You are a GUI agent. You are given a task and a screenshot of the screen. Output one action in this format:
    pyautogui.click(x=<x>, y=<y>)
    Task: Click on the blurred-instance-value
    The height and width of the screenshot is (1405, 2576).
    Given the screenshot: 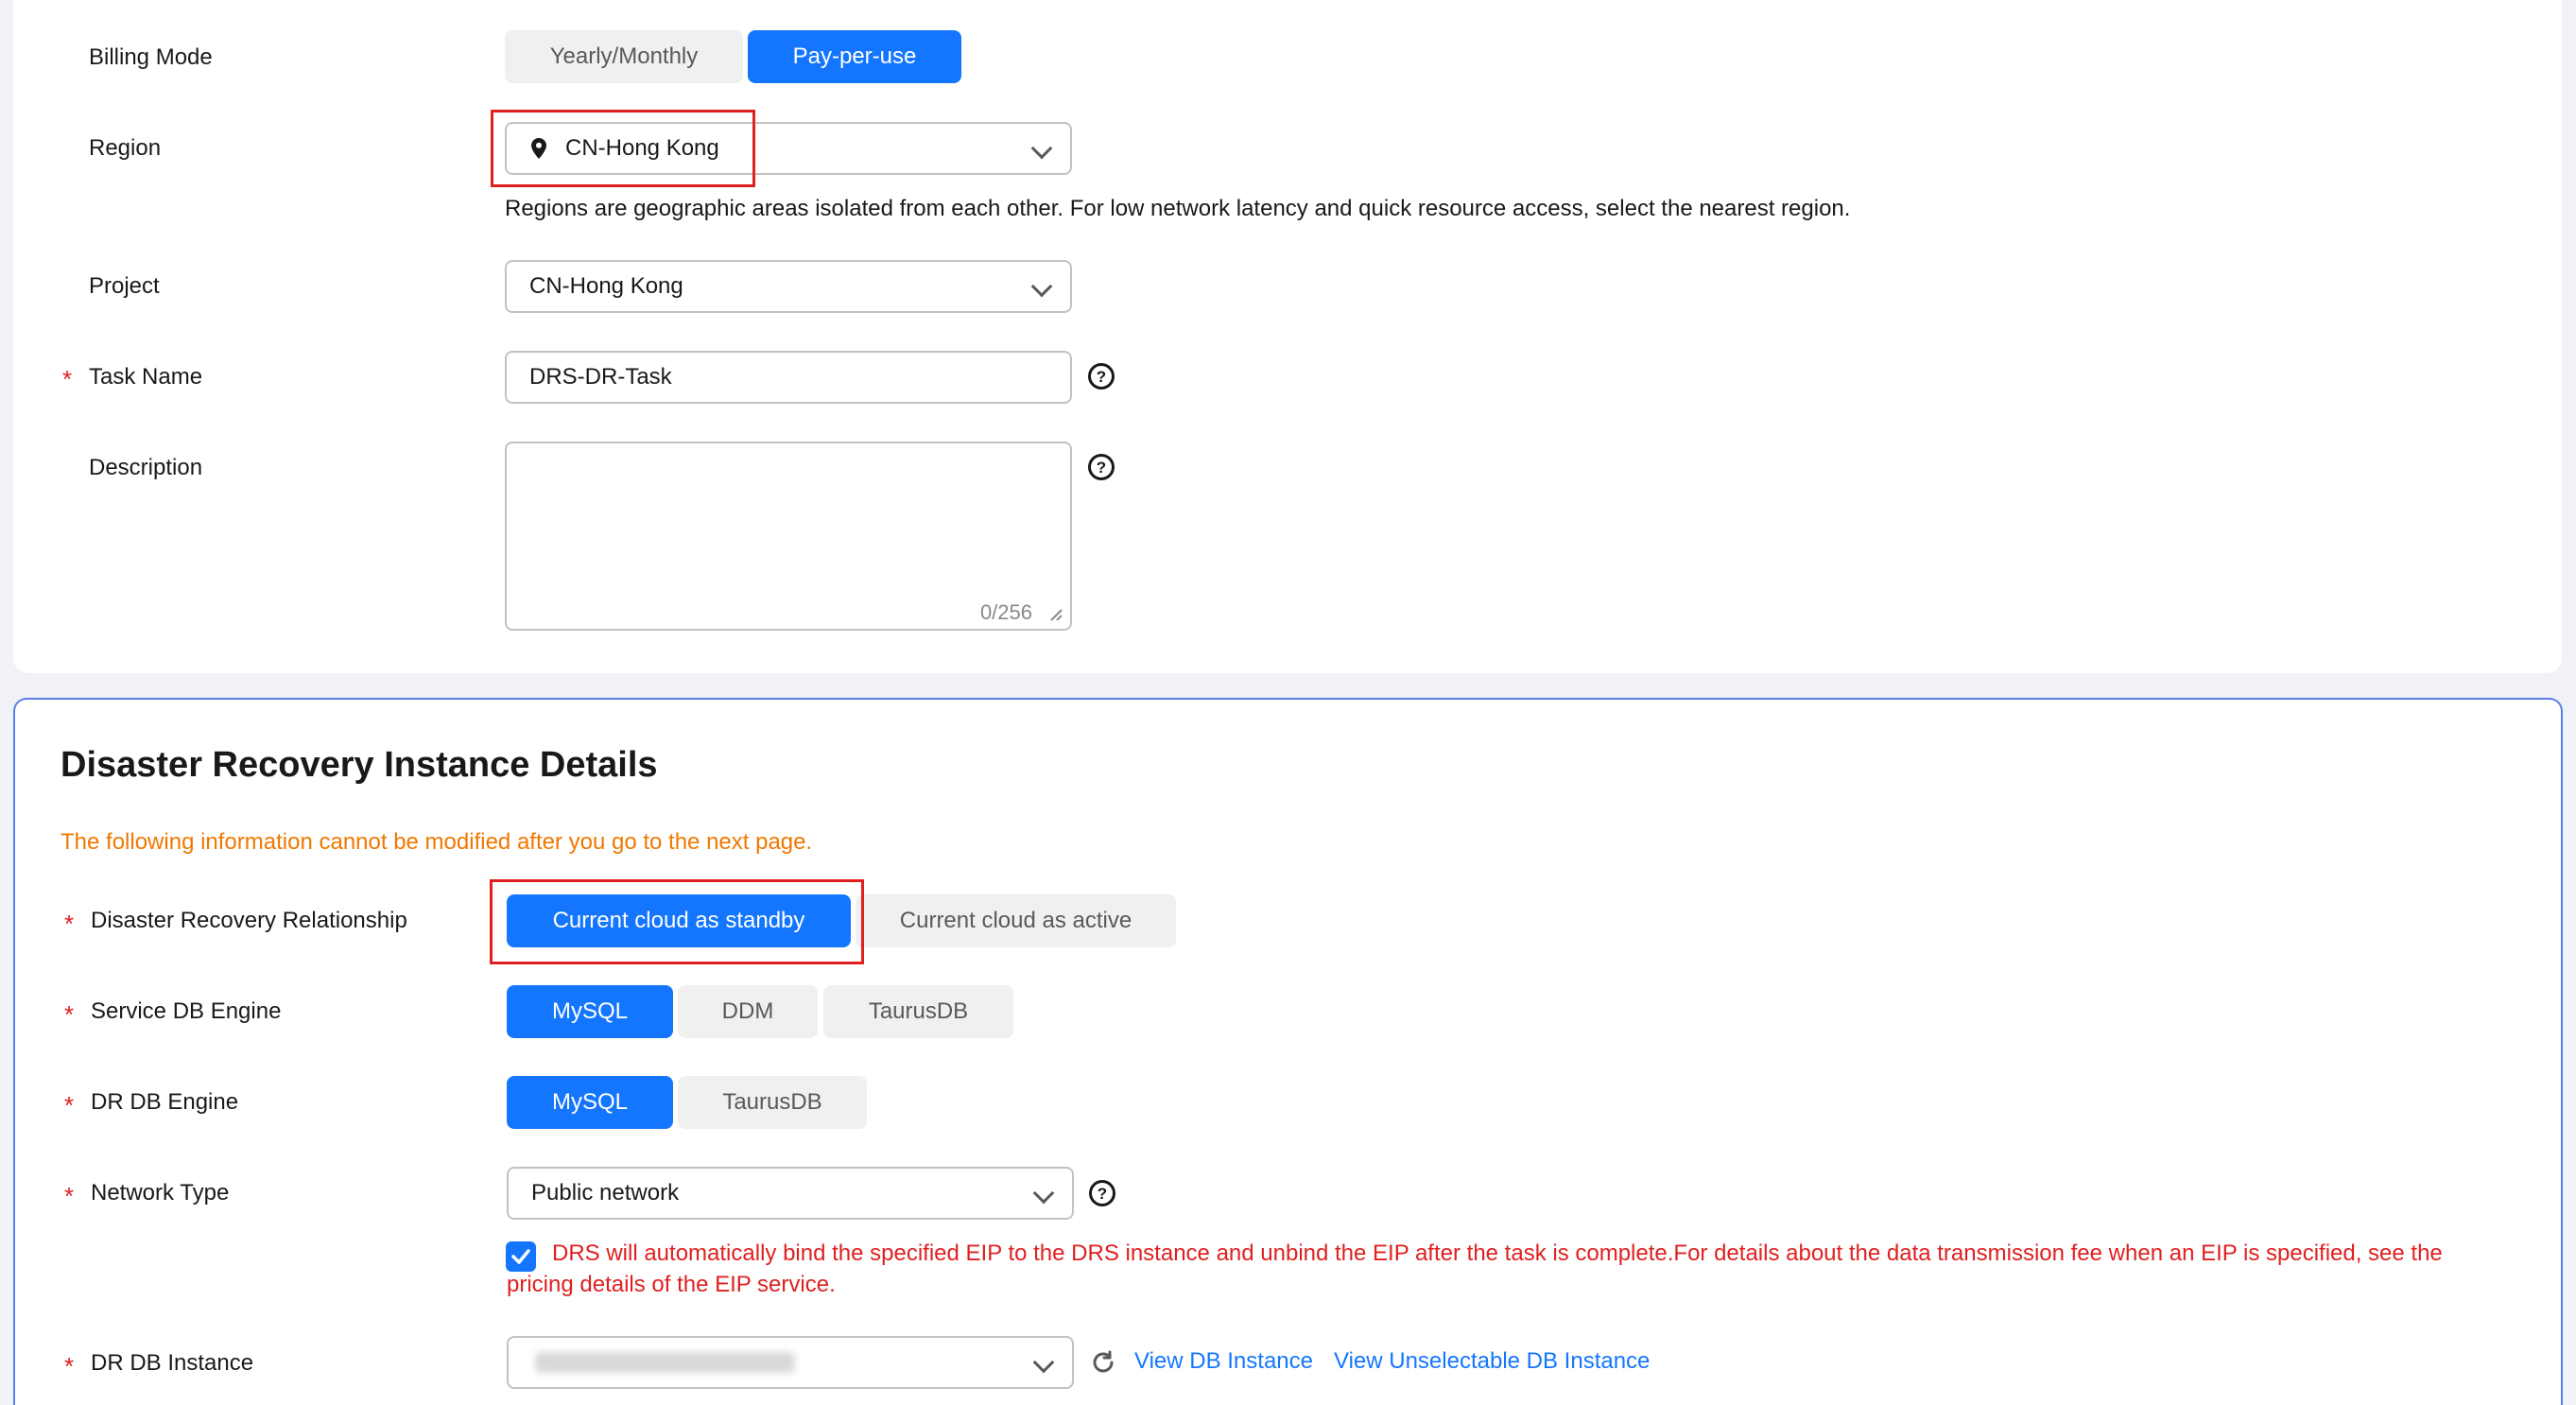 What is the action you would take?
    pyautogui.click(x=665, y=1362)
    